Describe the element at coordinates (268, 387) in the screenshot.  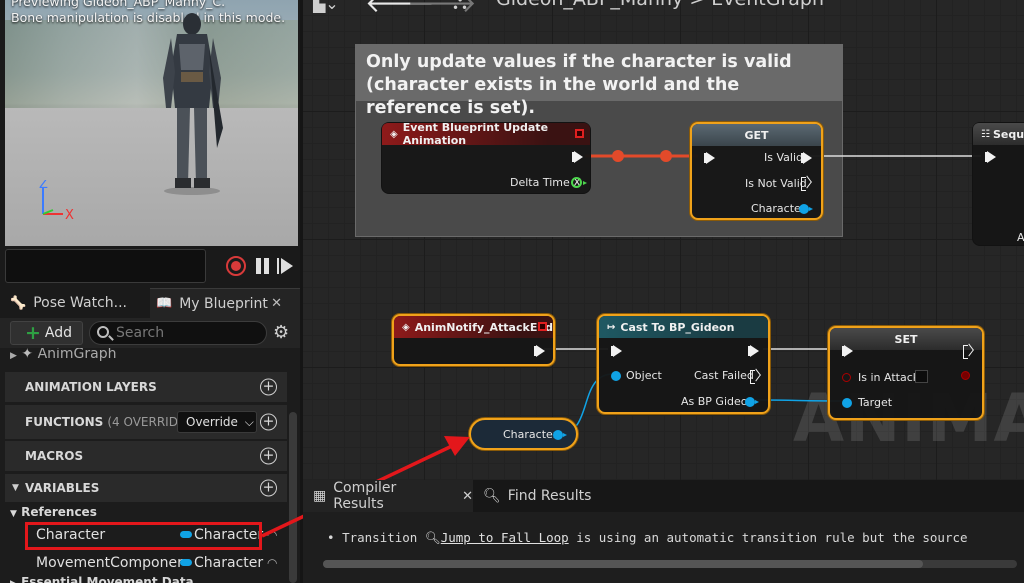
I see `add-animation-layer-icon: +` at that location.